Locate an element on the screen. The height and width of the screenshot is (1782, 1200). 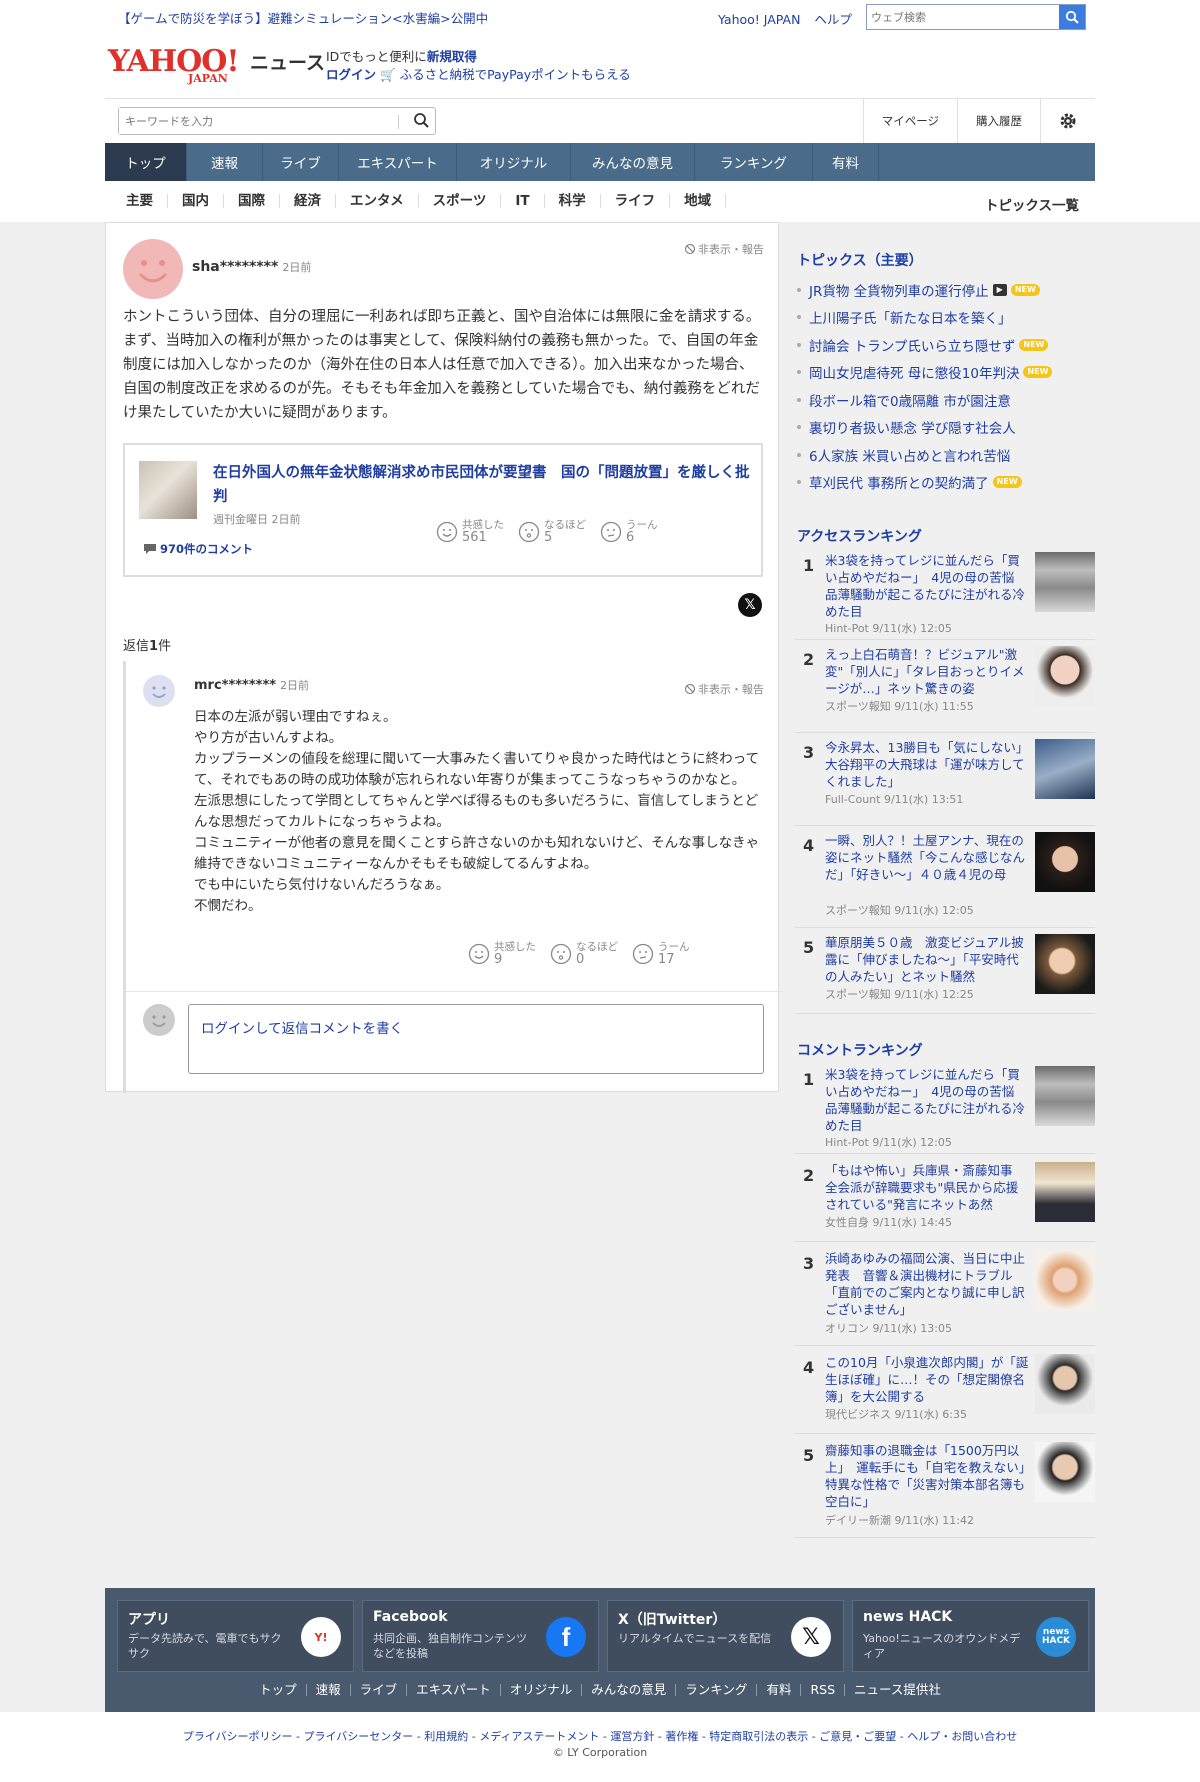
footer-app-card: アプリ データ先読みで、電車でもサクサク Y! is located at coordinates (235, 1636).